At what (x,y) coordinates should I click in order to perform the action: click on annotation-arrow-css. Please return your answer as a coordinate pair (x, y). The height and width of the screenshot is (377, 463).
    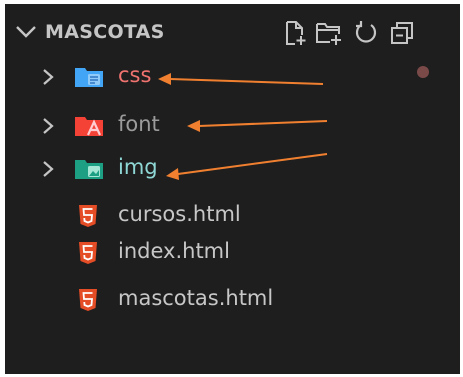
    Looking at the image, I should click on (246, 81).